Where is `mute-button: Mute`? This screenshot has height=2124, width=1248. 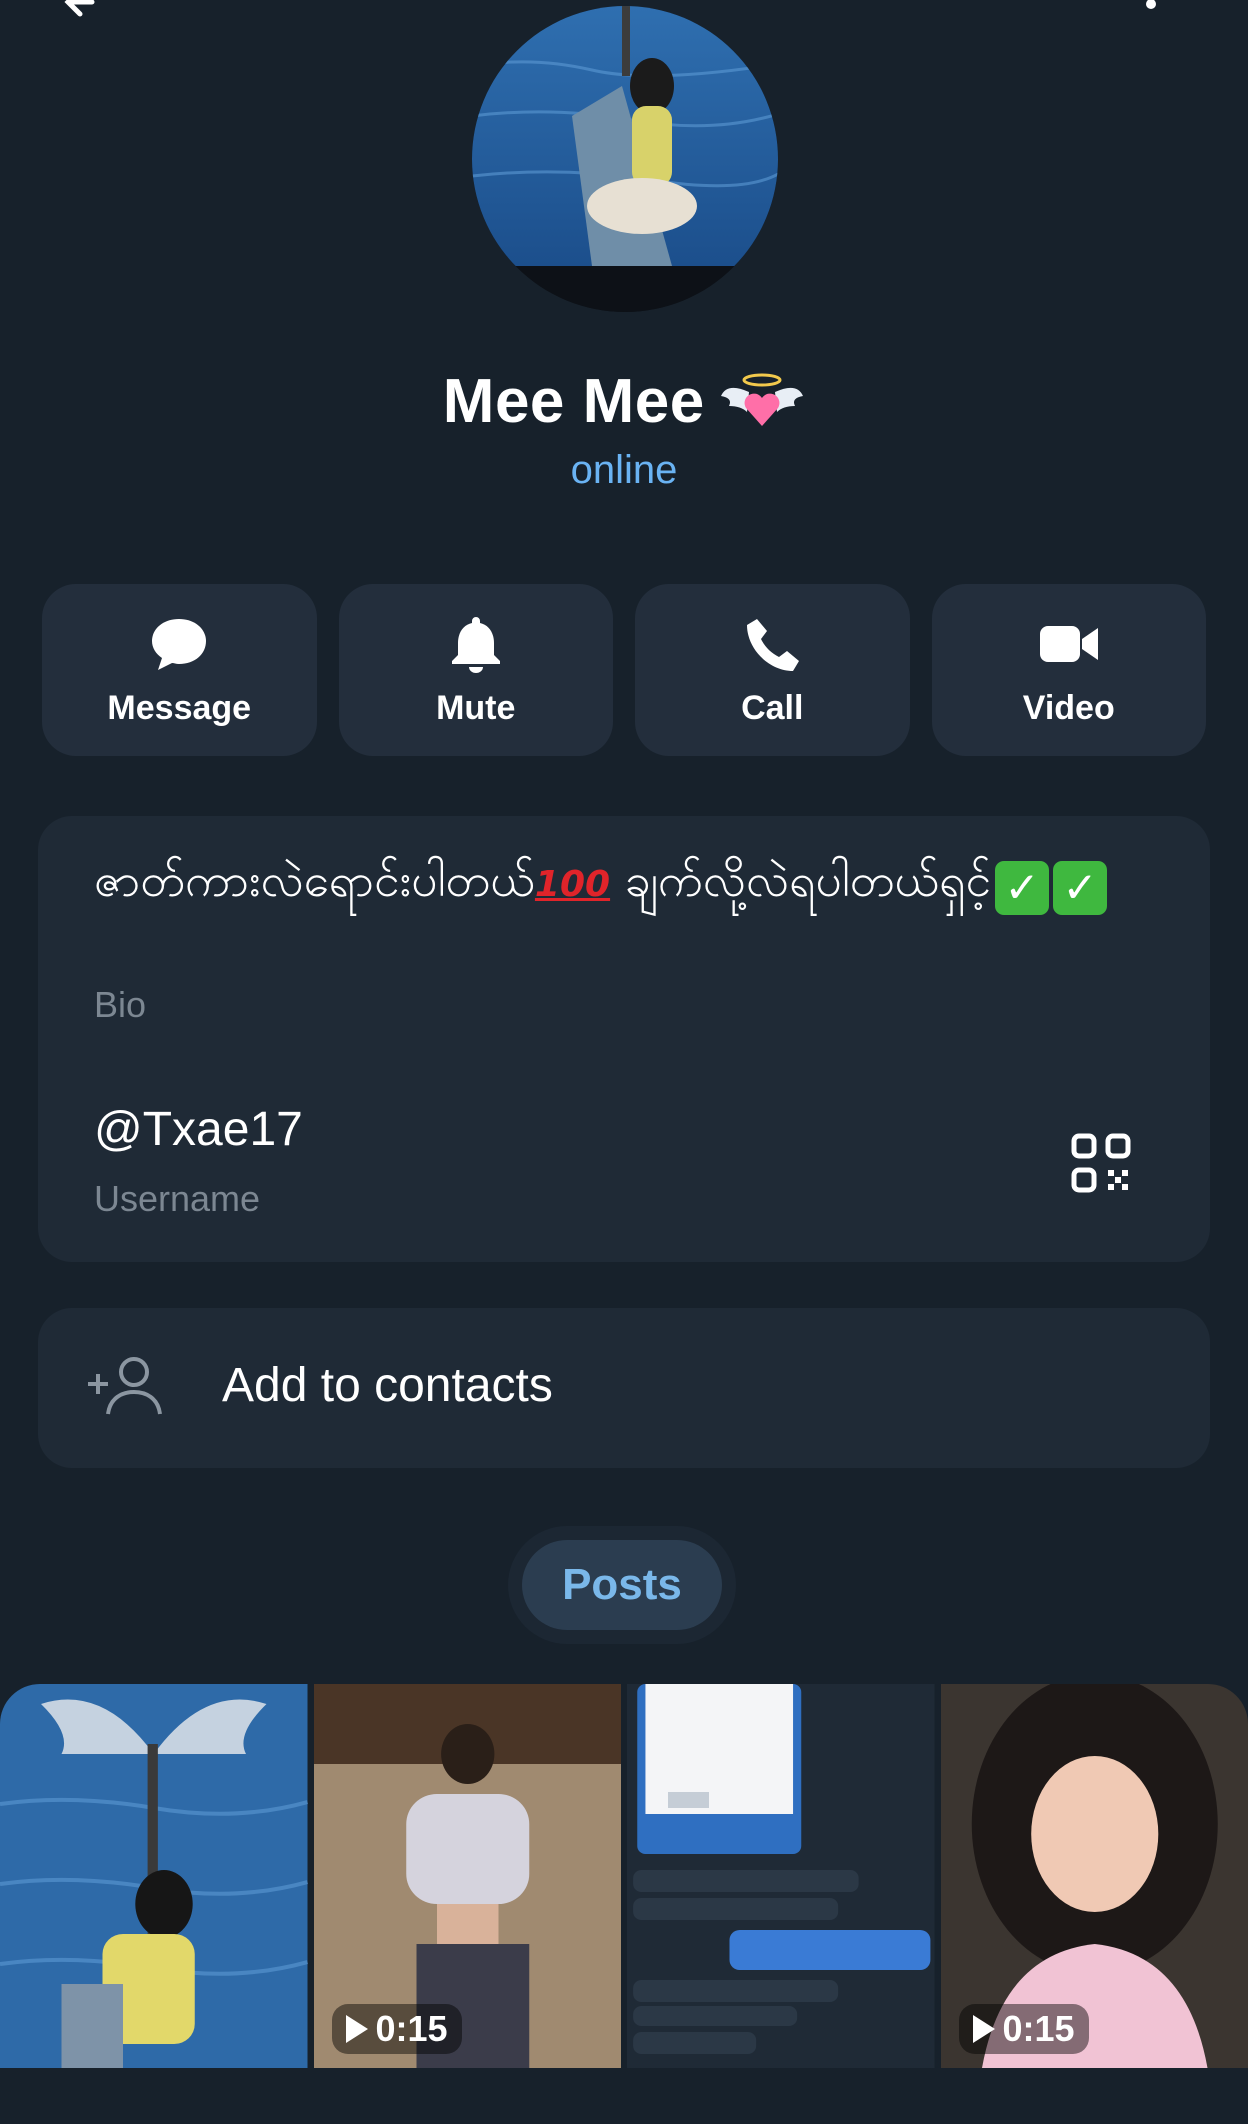
mute-button: Mute is located at coordinates (475, 670).